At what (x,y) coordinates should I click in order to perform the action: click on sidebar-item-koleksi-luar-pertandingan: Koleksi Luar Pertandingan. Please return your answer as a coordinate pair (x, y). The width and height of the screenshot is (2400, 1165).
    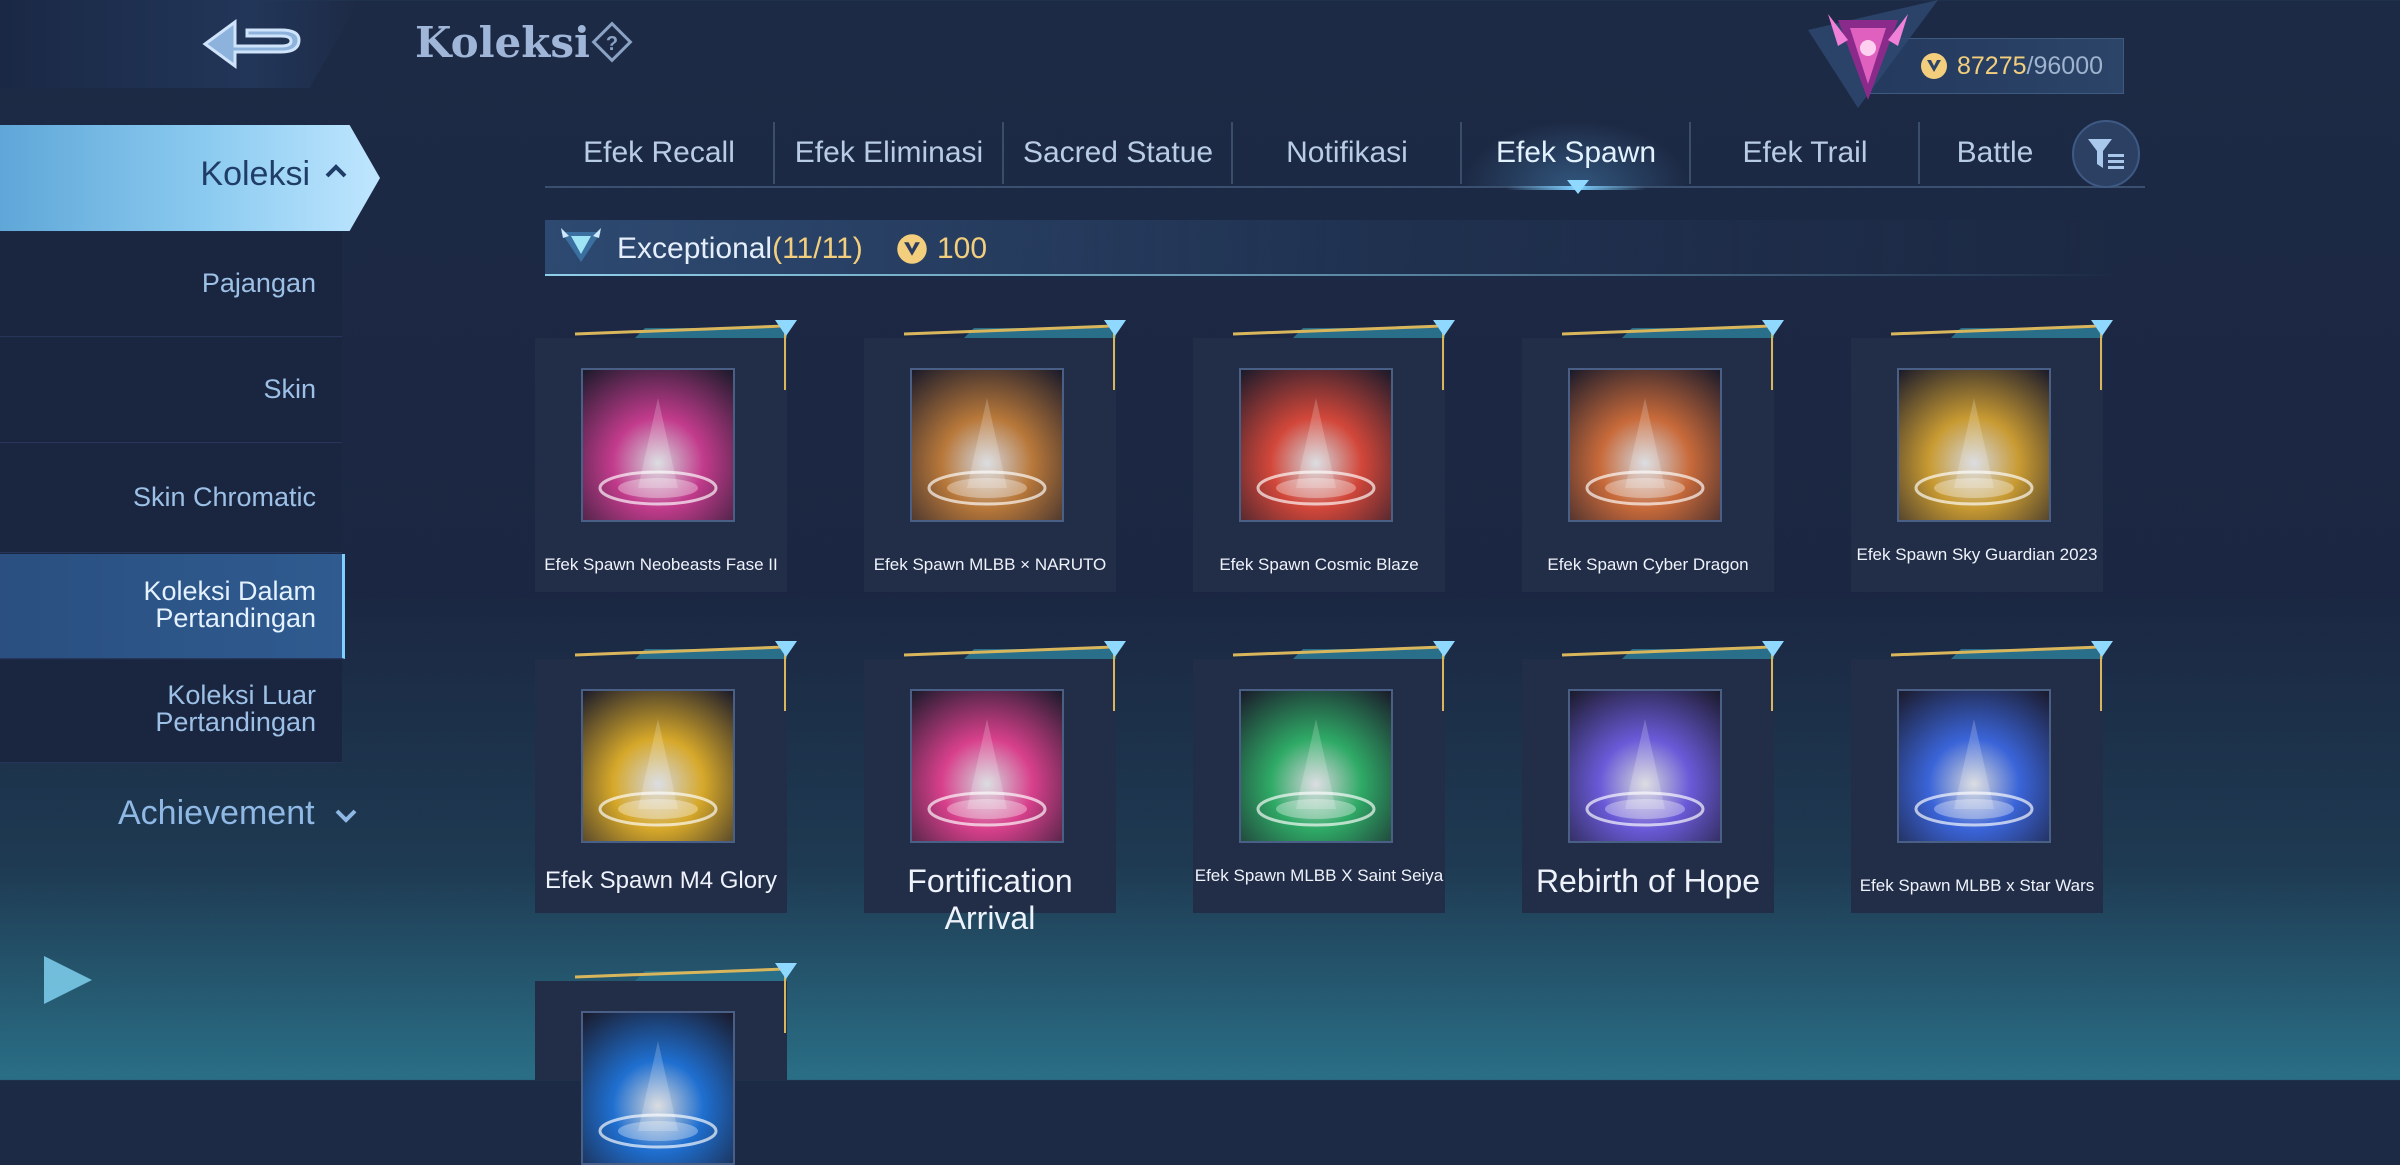
    Looking at the image, I should click on (171, 711).